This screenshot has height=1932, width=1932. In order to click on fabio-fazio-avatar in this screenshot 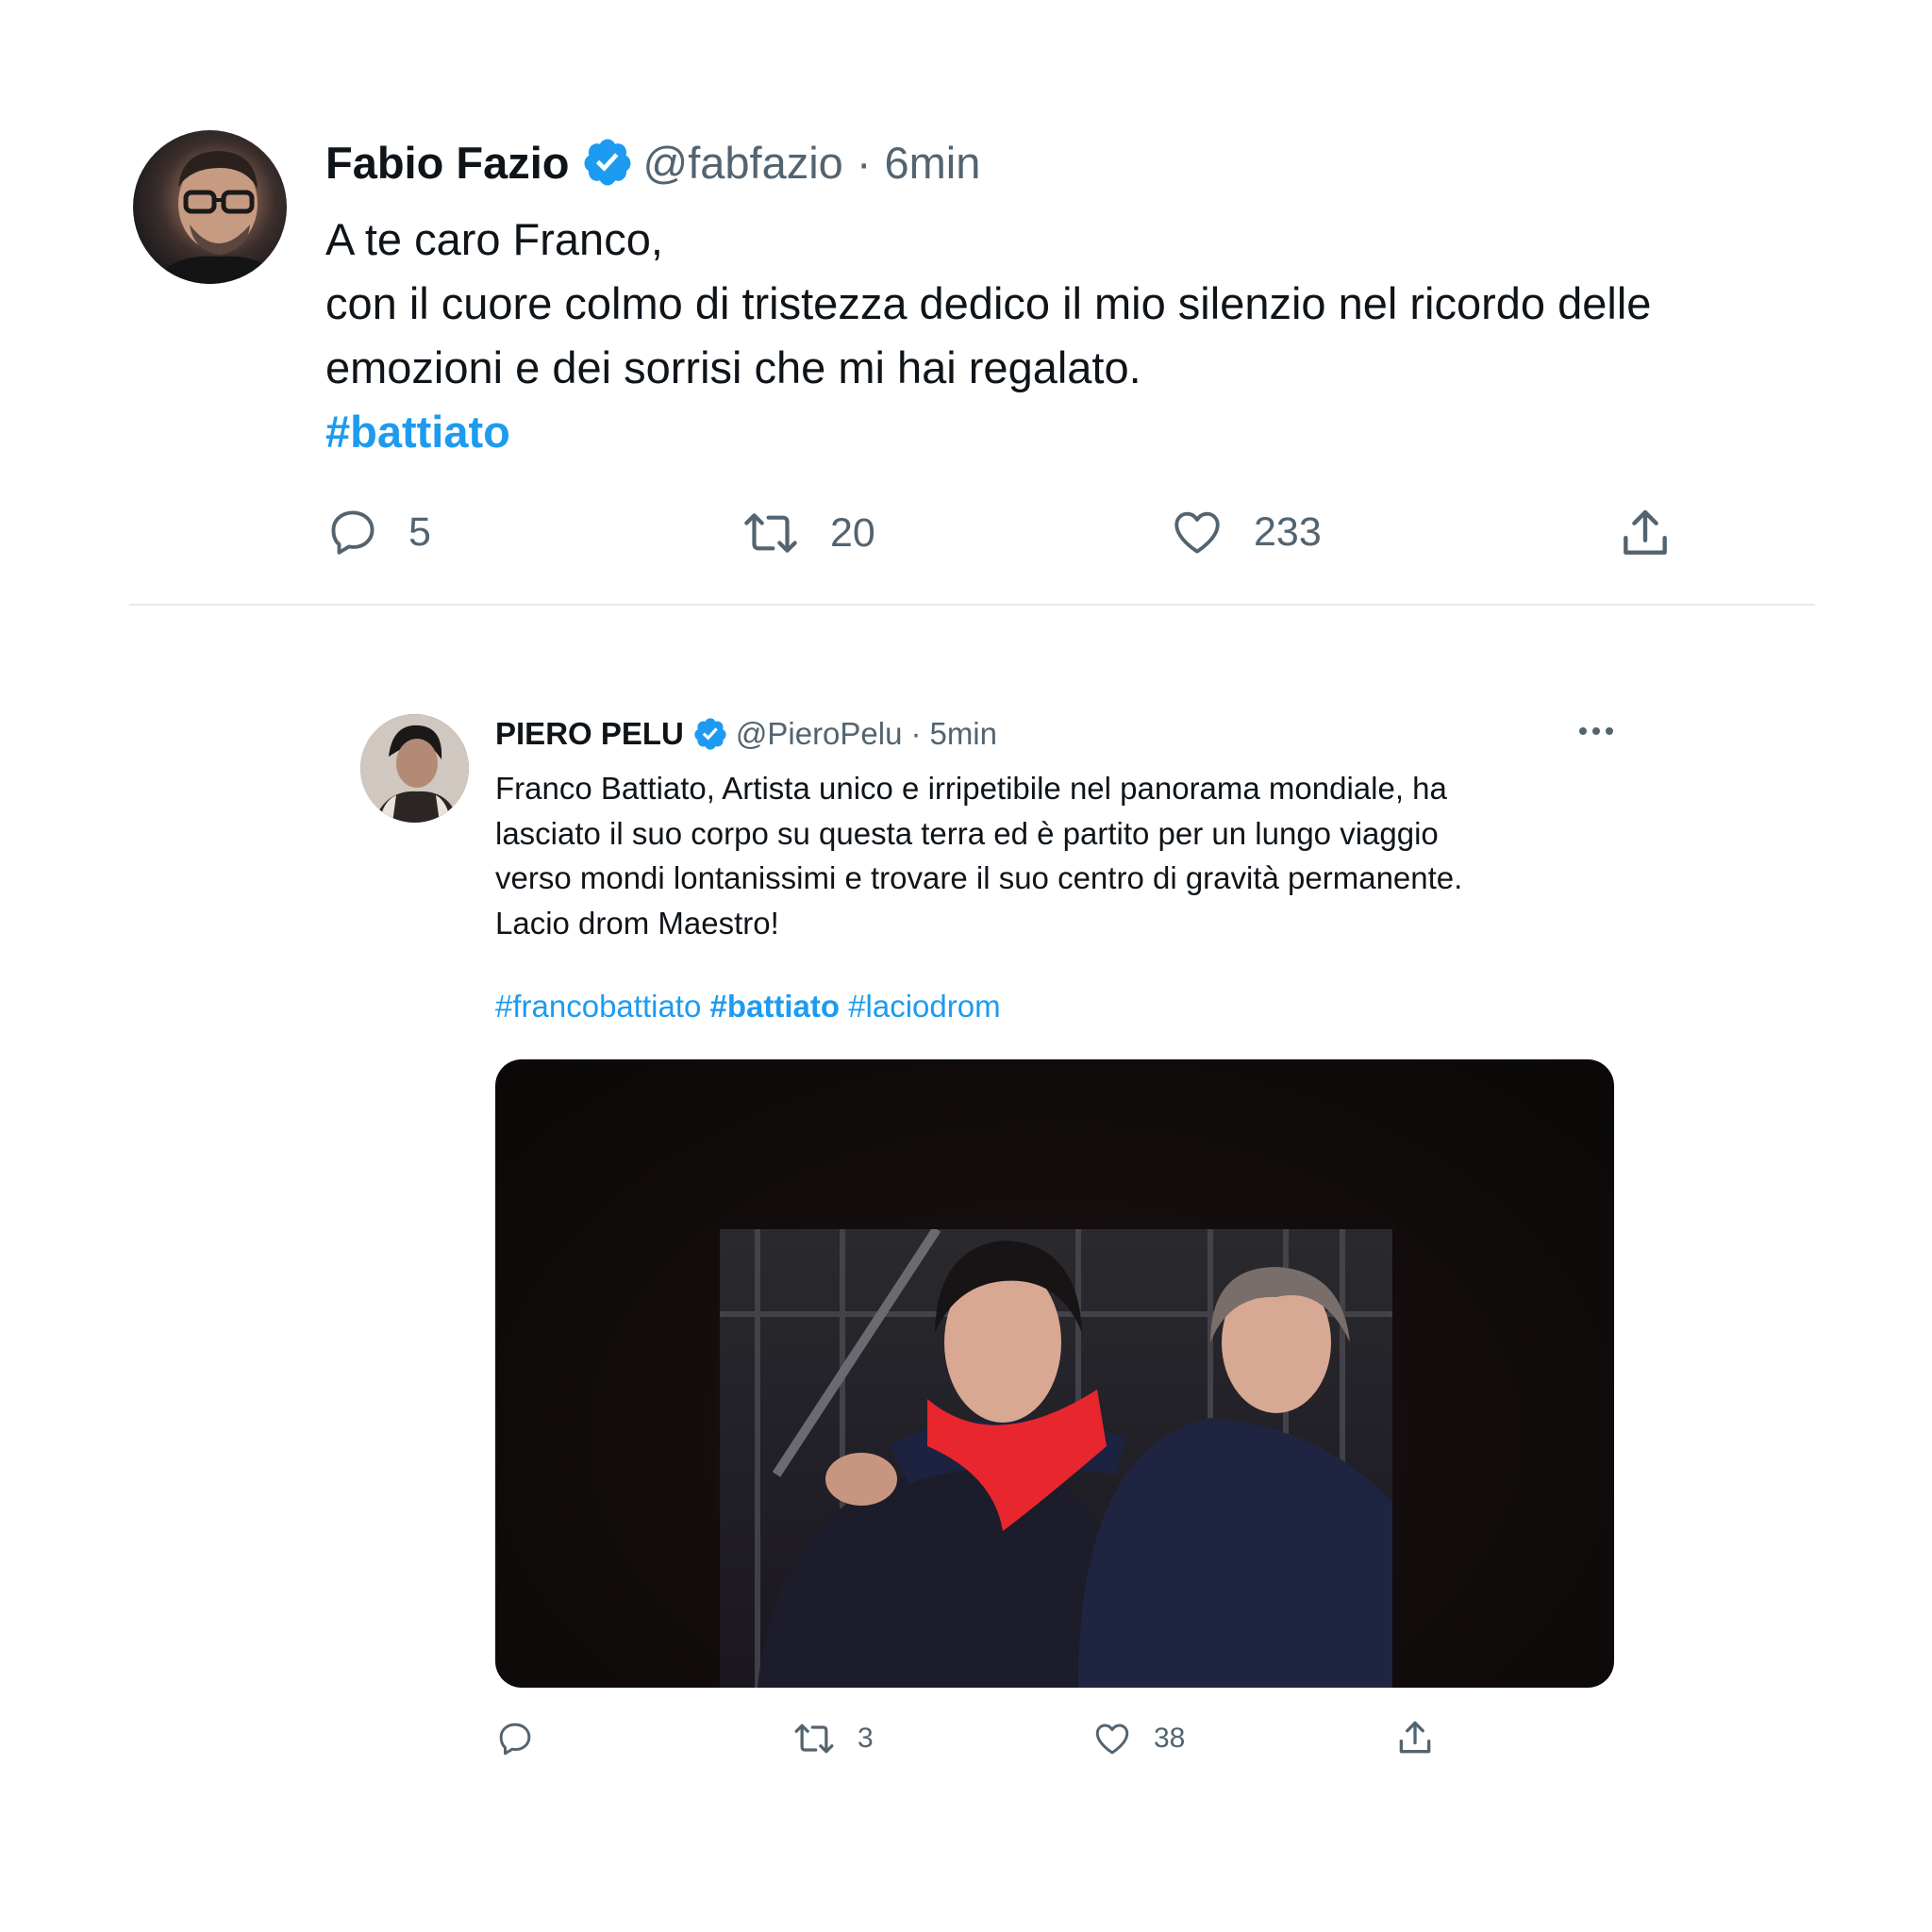, I will do `click(210, 207)`.